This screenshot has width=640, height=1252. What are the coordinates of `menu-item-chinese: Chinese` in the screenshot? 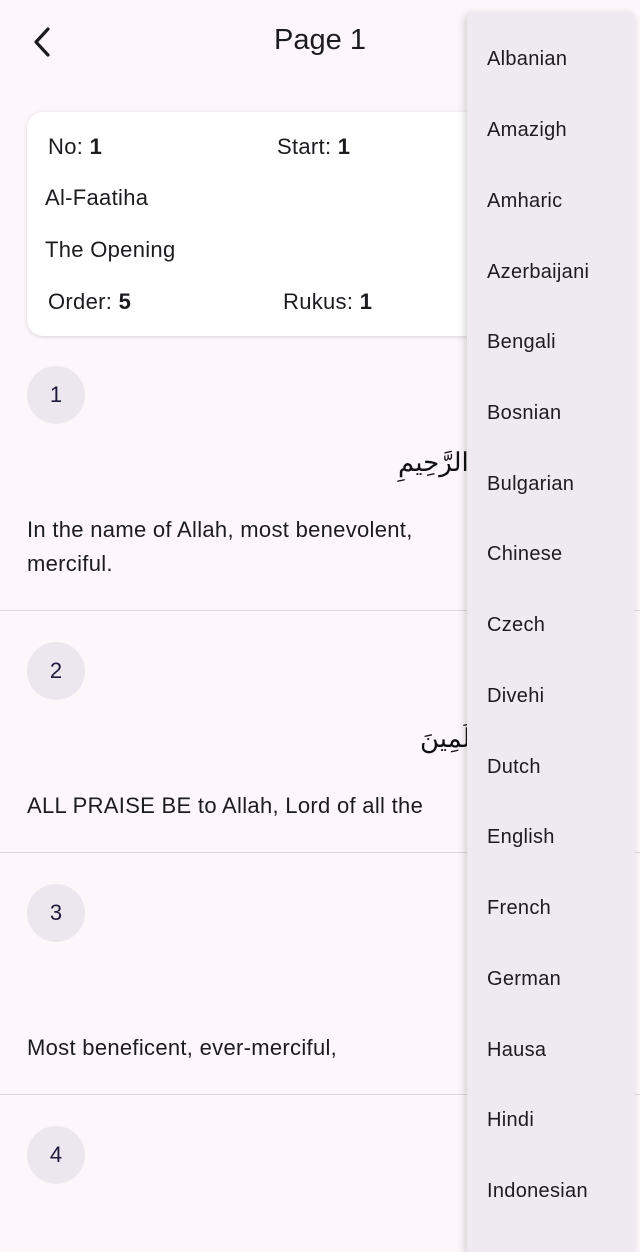 It's located at (551, 554).